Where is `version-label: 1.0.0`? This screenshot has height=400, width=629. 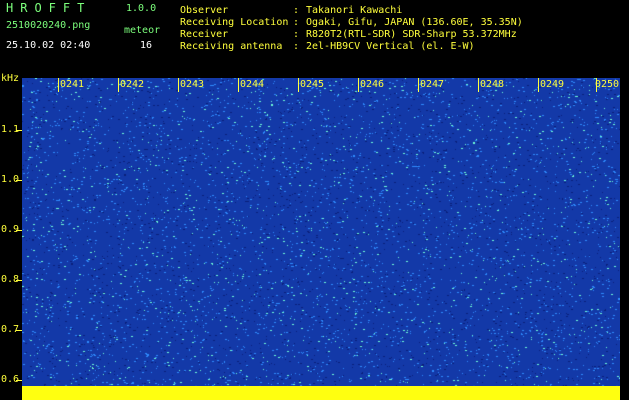 version-label: 1.0.0 is located at coordinates (141, 8).